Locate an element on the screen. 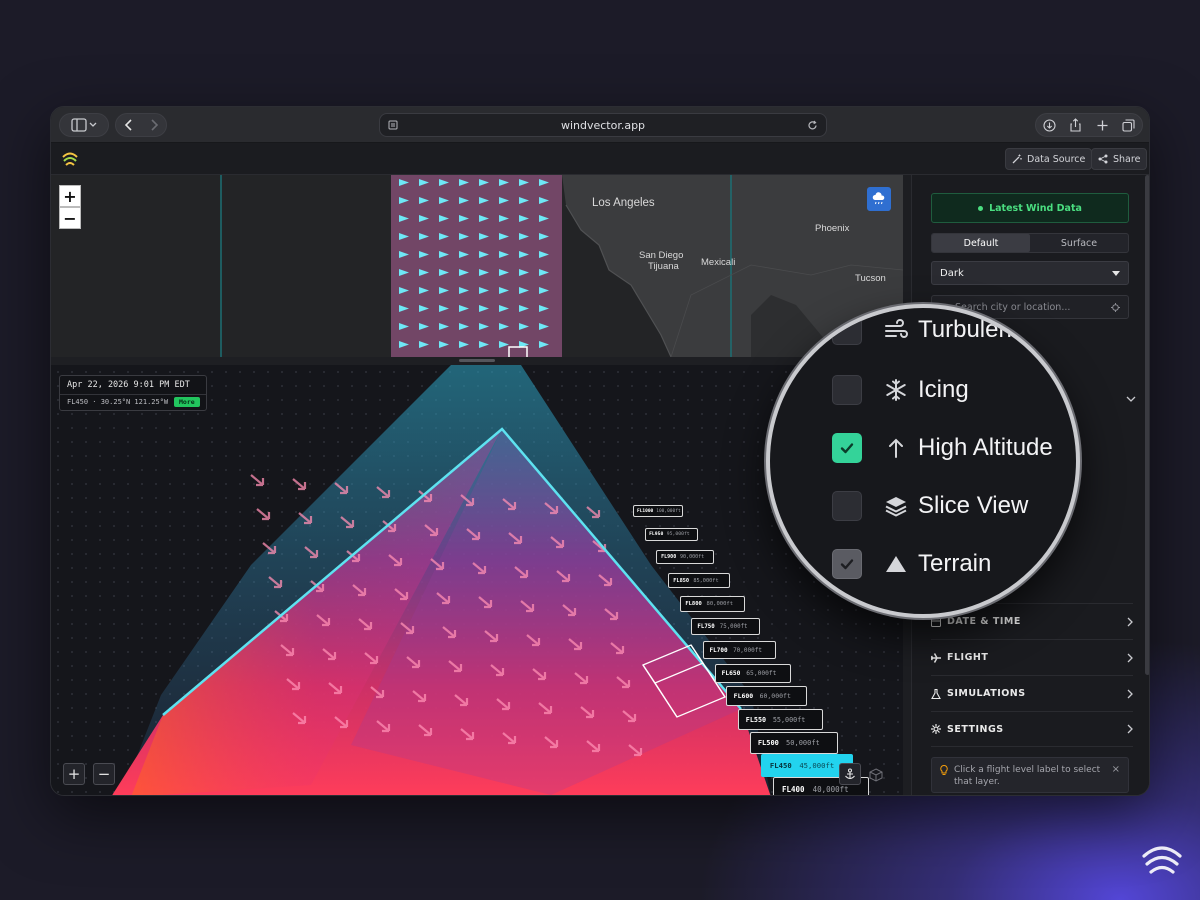  locate-icon is located at coordinates (1115, 307).